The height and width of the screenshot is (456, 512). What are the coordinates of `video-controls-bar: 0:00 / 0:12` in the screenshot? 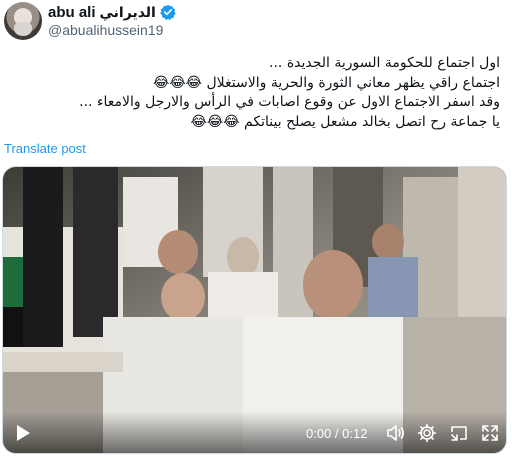 It's located at (254, 432).